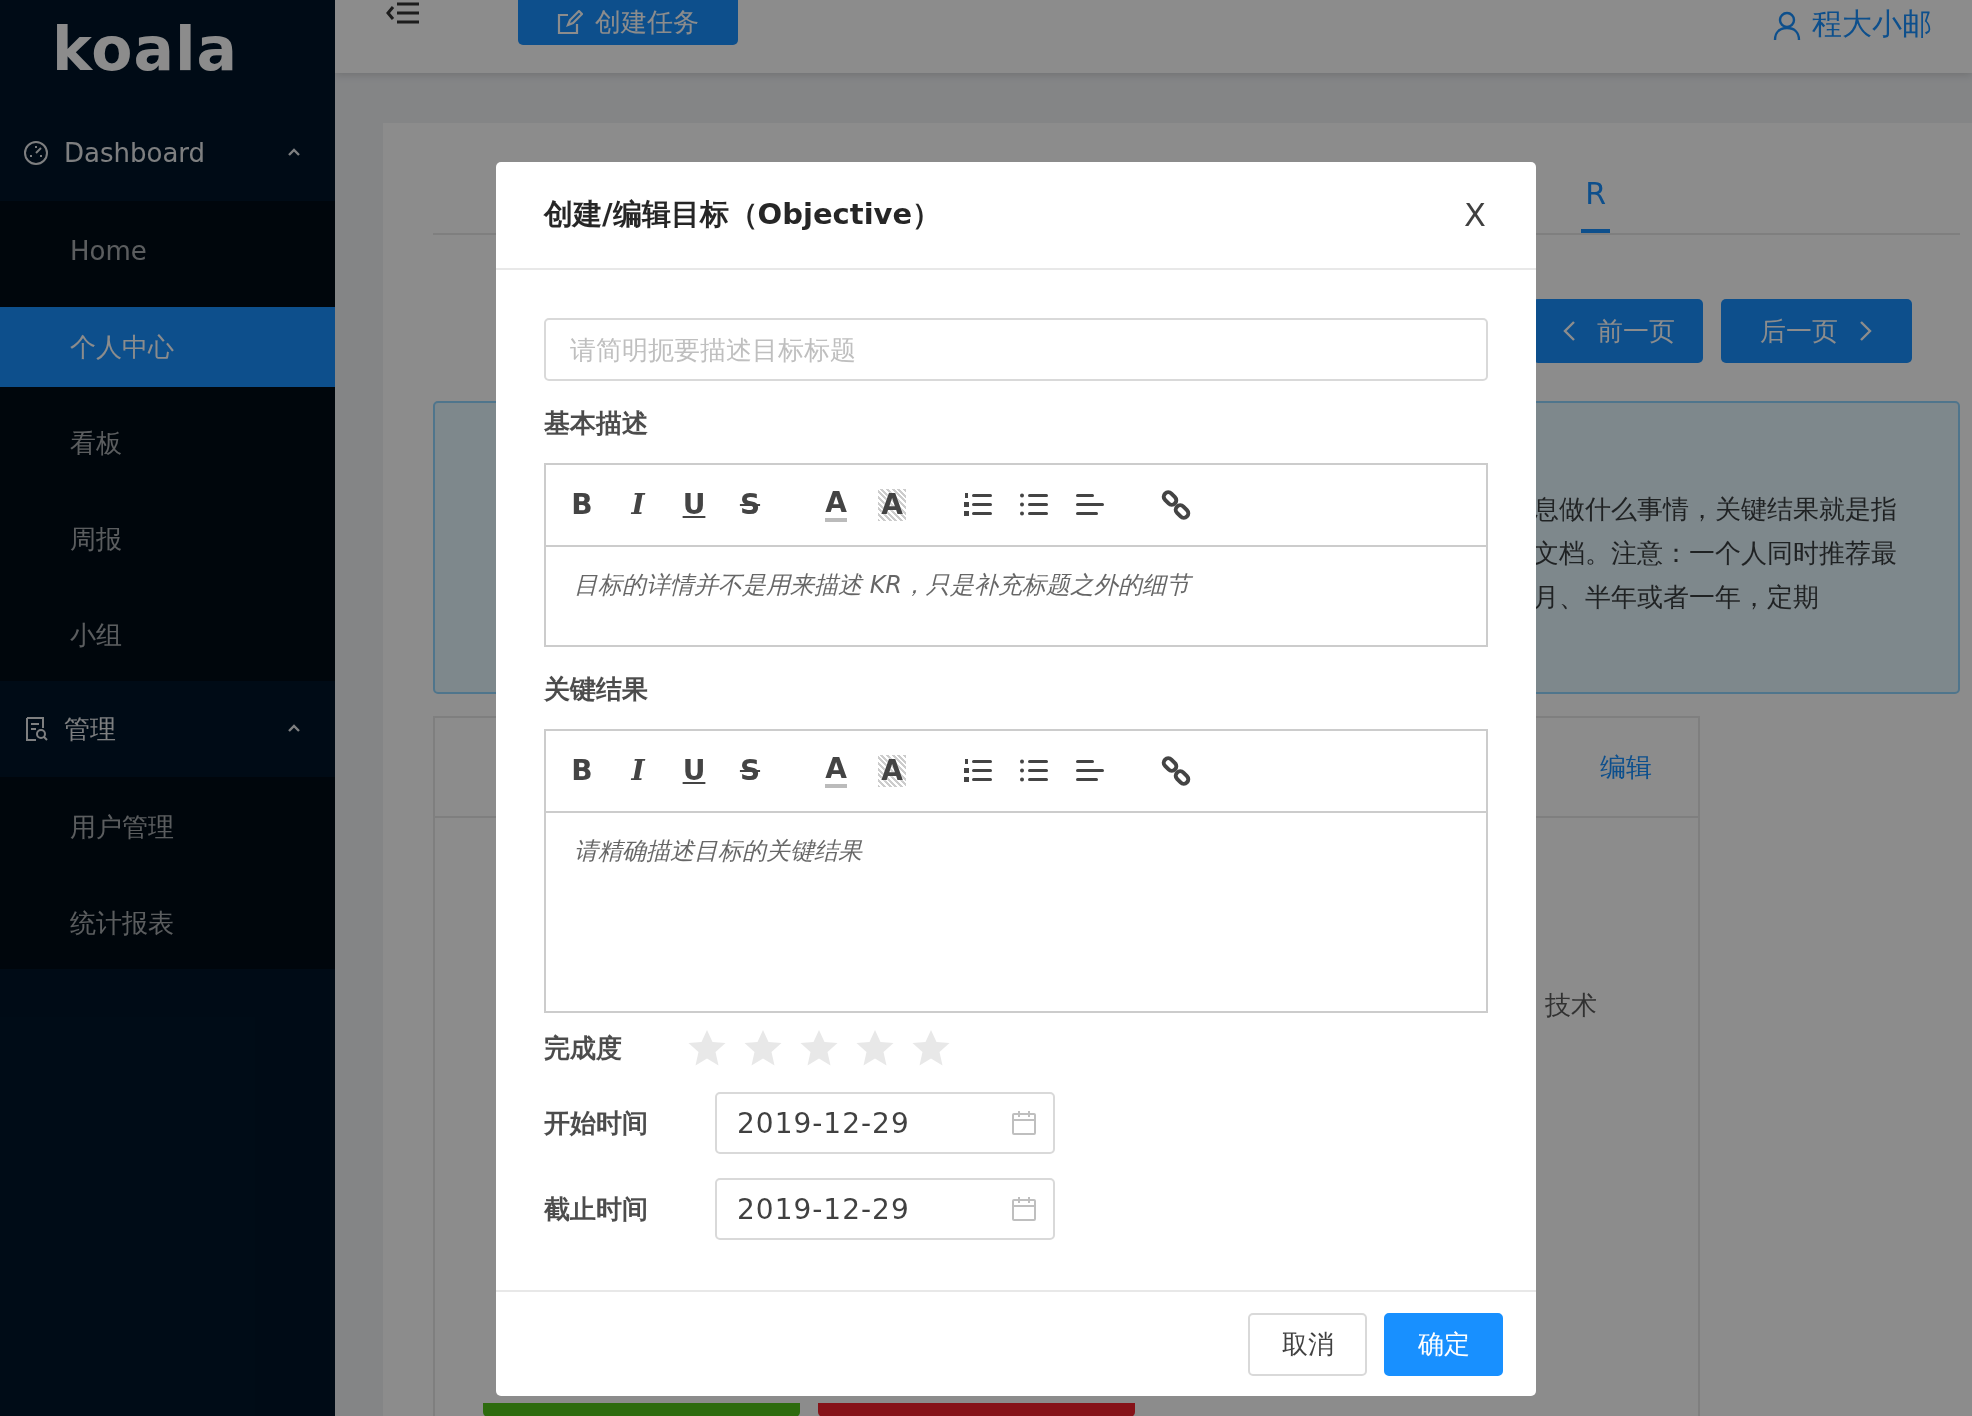 The height and width of the screenshot is (1416, 1972). I want to click on menu-fold-icon, so click(403, 13).